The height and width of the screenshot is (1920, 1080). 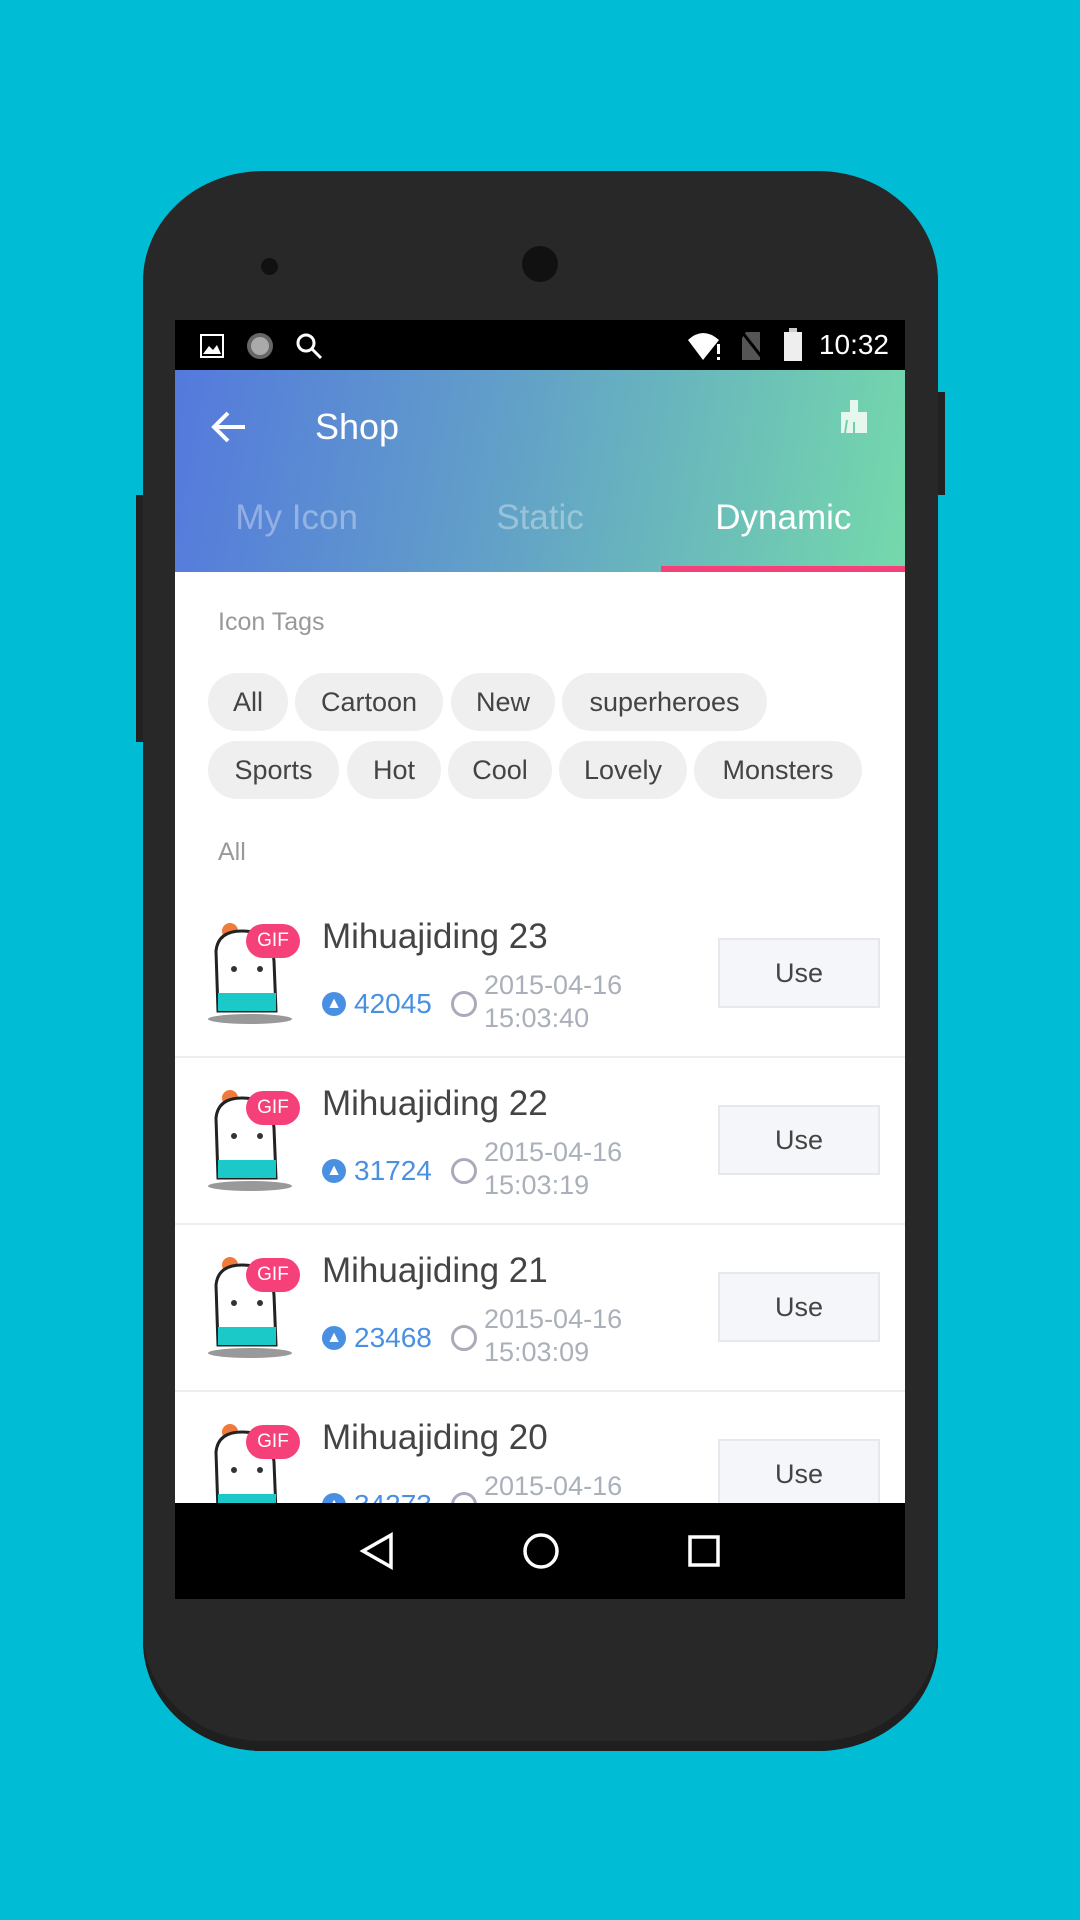 I want to click on item-name: Mihuajiding 20, so click(x=435, y=1437).